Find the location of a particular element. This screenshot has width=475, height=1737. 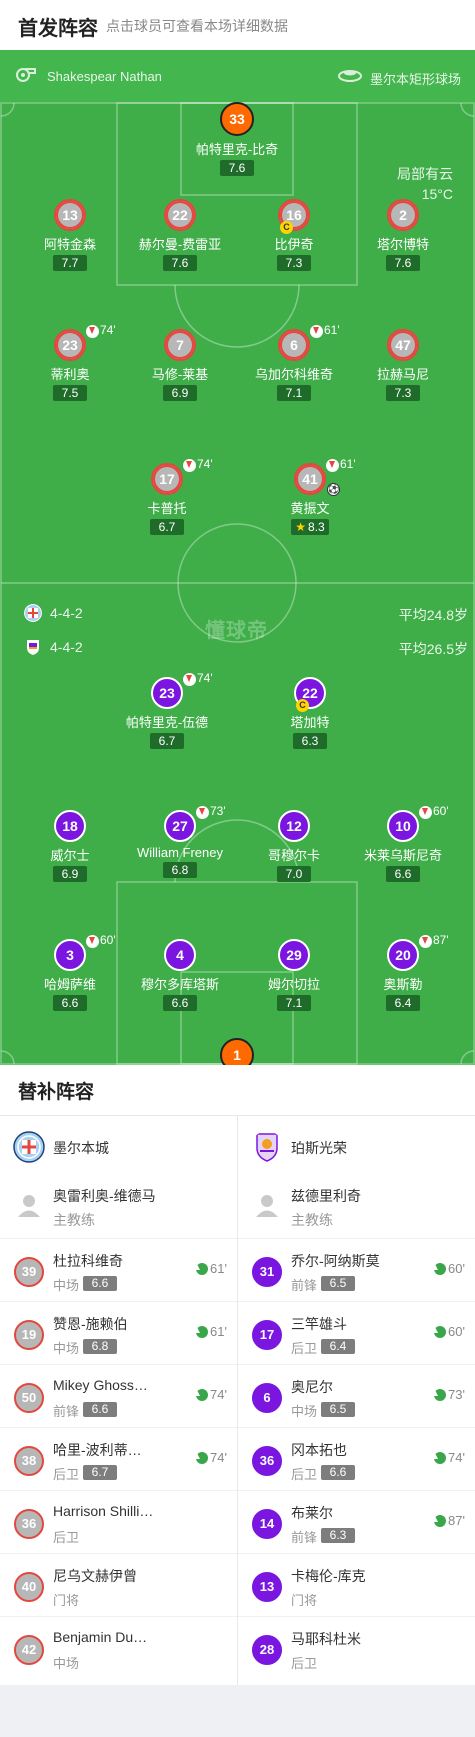

shirt-number: 31 is located at coordinates (267, 1272).